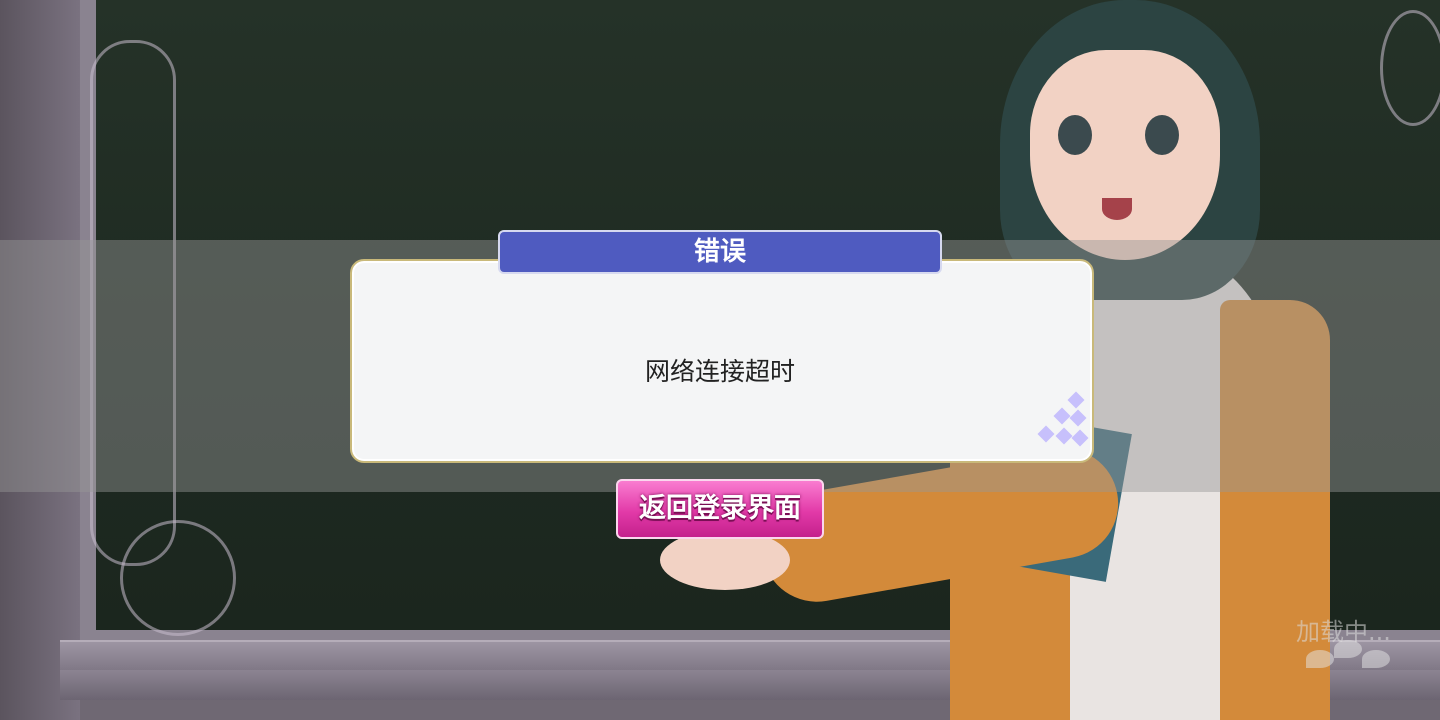  Describe the element at coordinates (720, 252) in the screenshot. I see `dialog-title: 错误` at that location.